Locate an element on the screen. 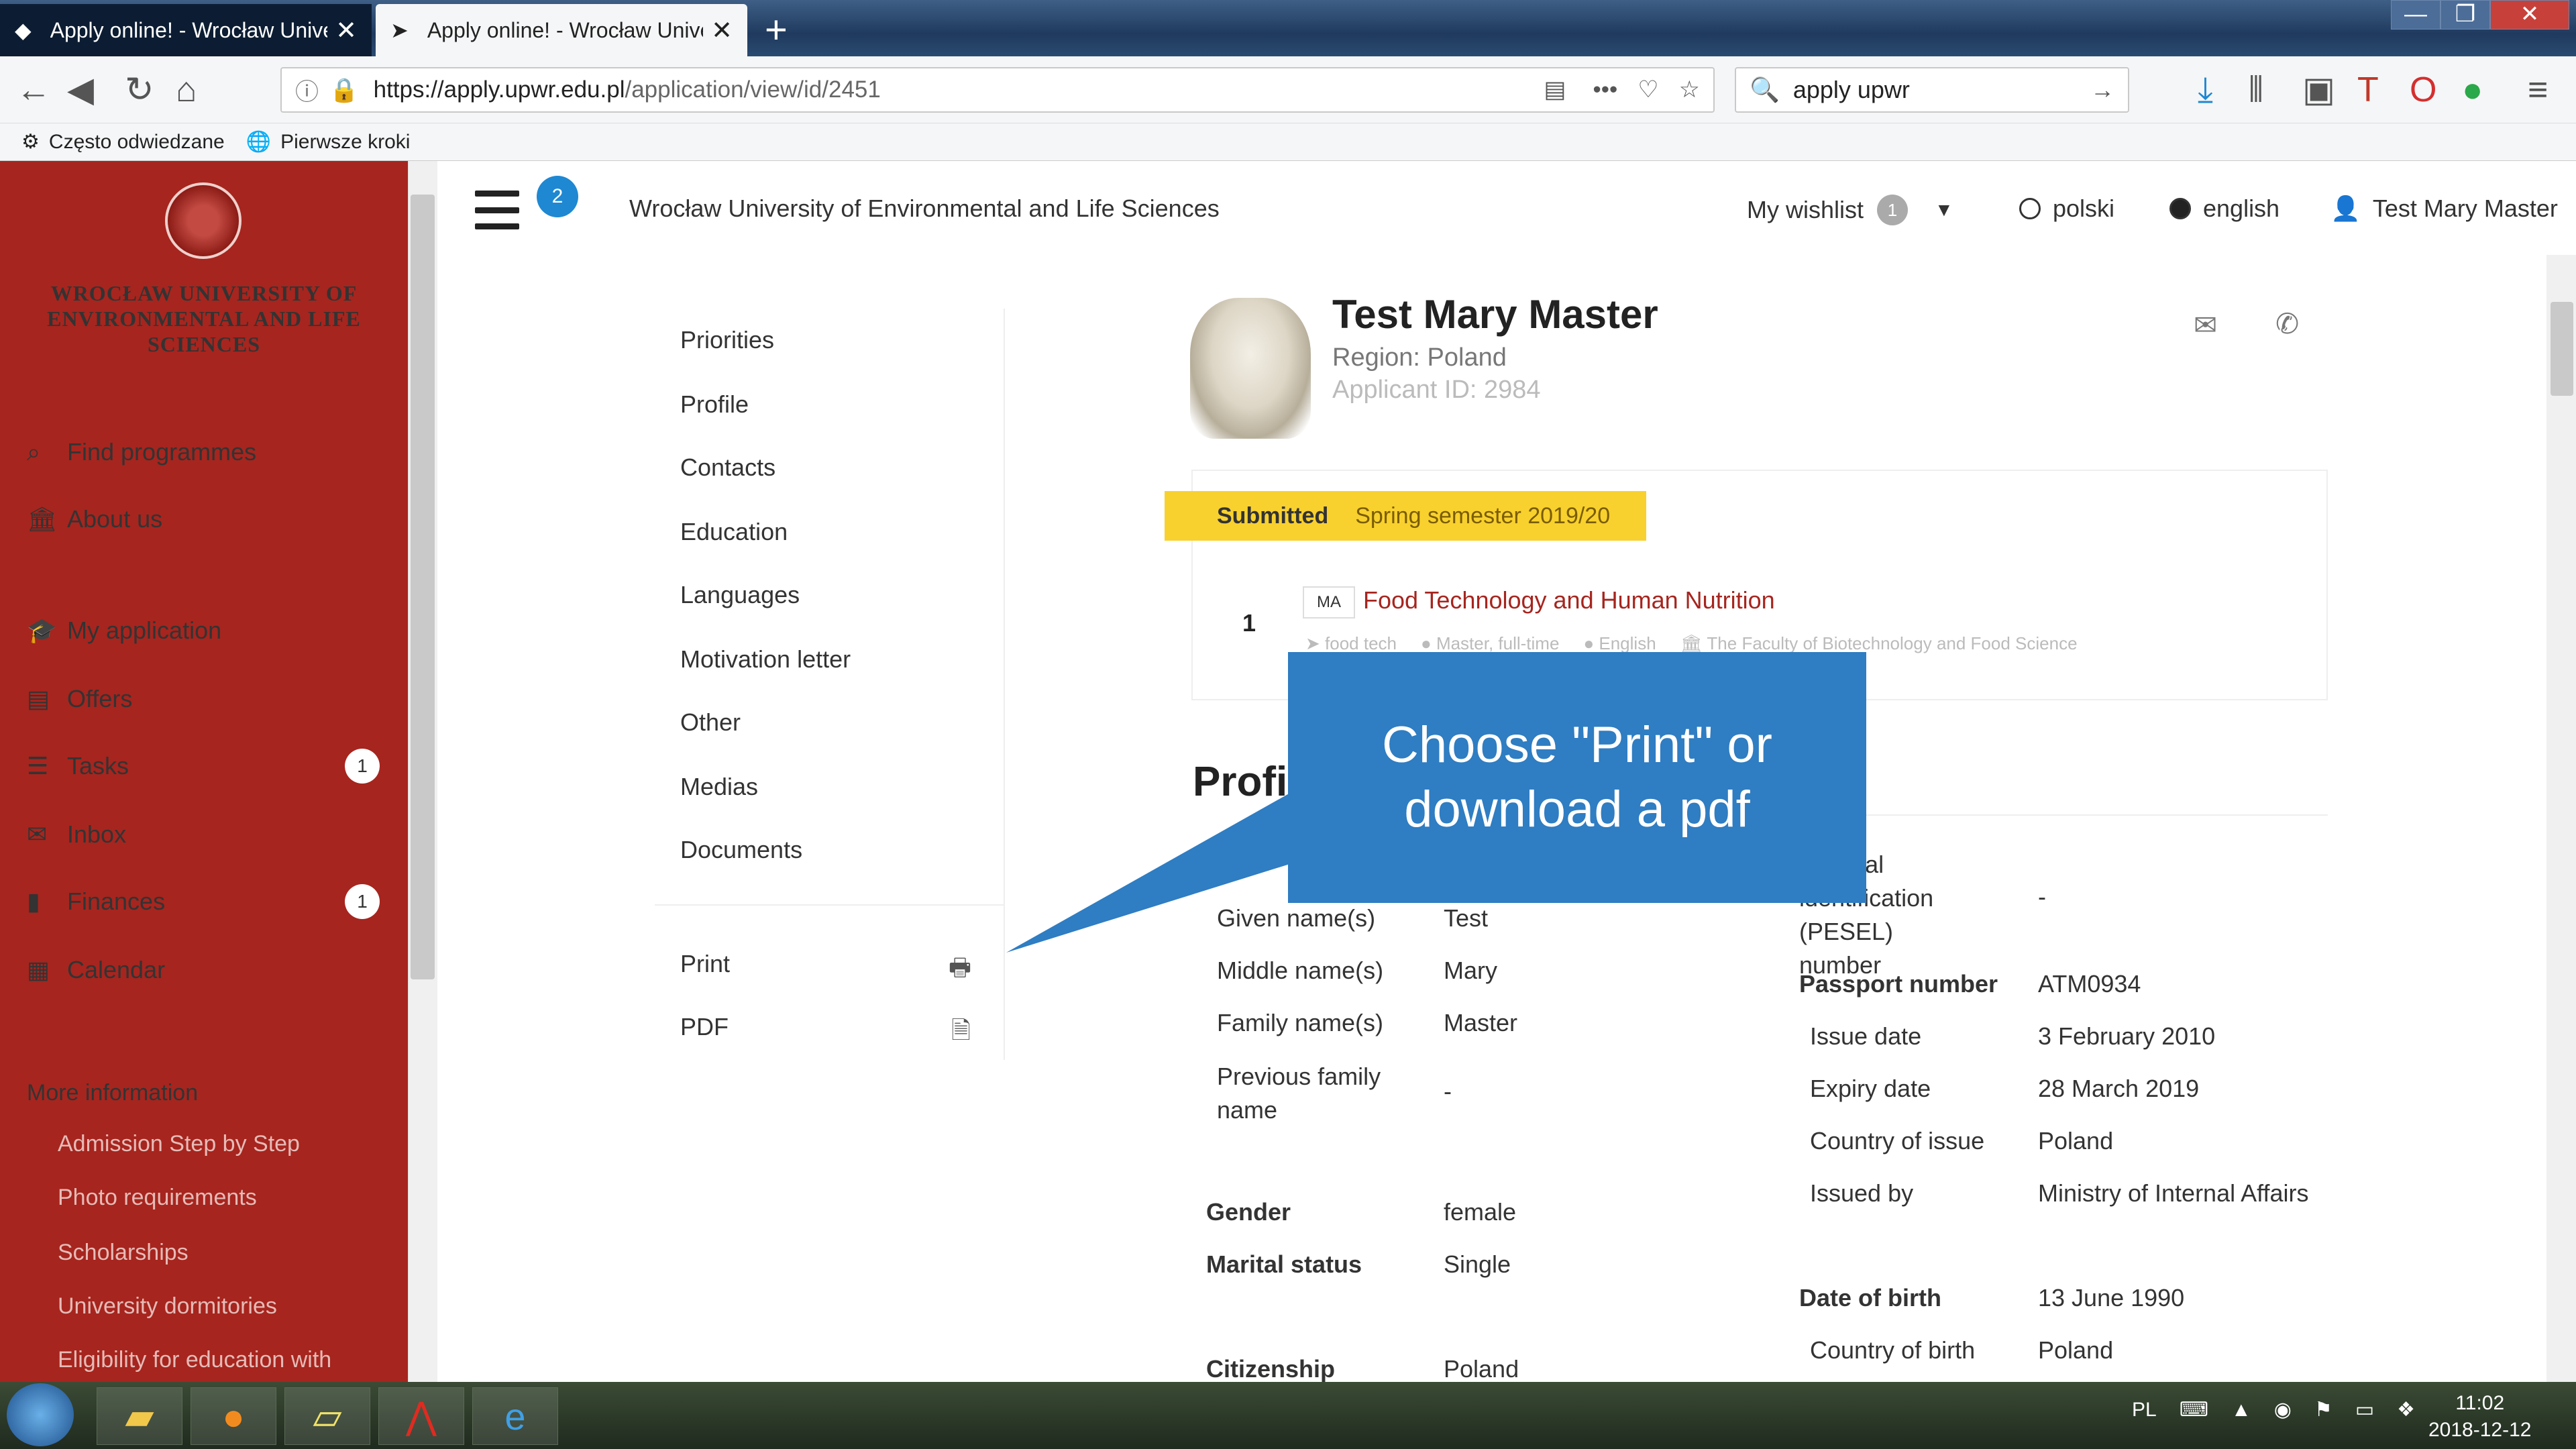 This screenshot has width=2576, height=1449. language-indicator: PL is located at coordinates (2144, 1410).